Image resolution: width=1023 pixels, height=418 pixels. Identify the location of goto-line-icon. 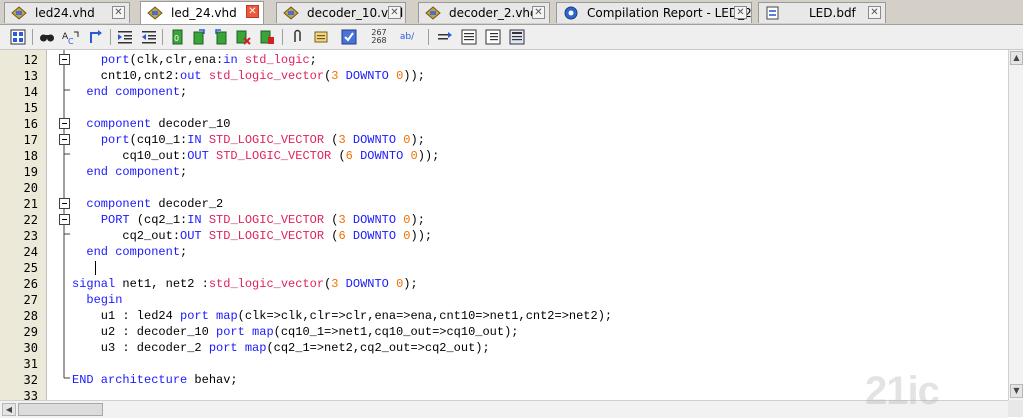
(95, 37).